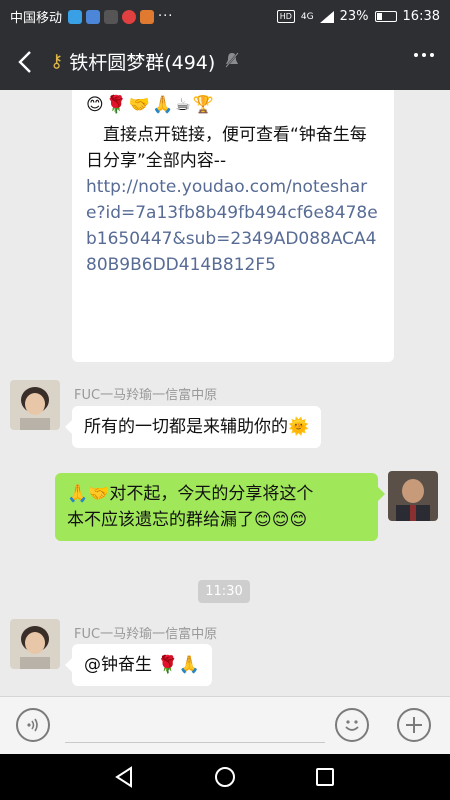 The width and height of the screenshot is (450, 800). I want to click on more-notifications-icon: ···, so click(166, 16).